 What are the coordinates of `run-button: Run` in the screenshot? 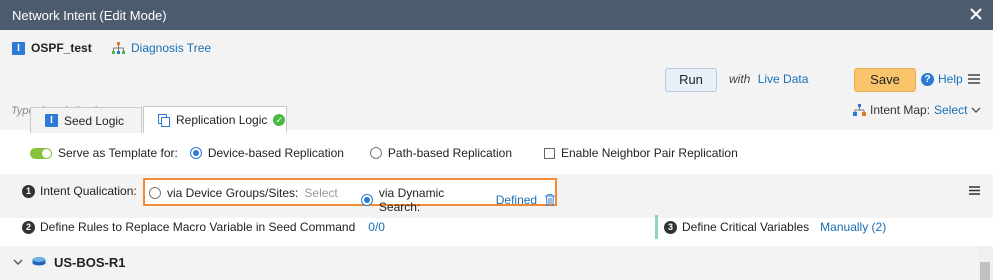 It's located at (691, 80).